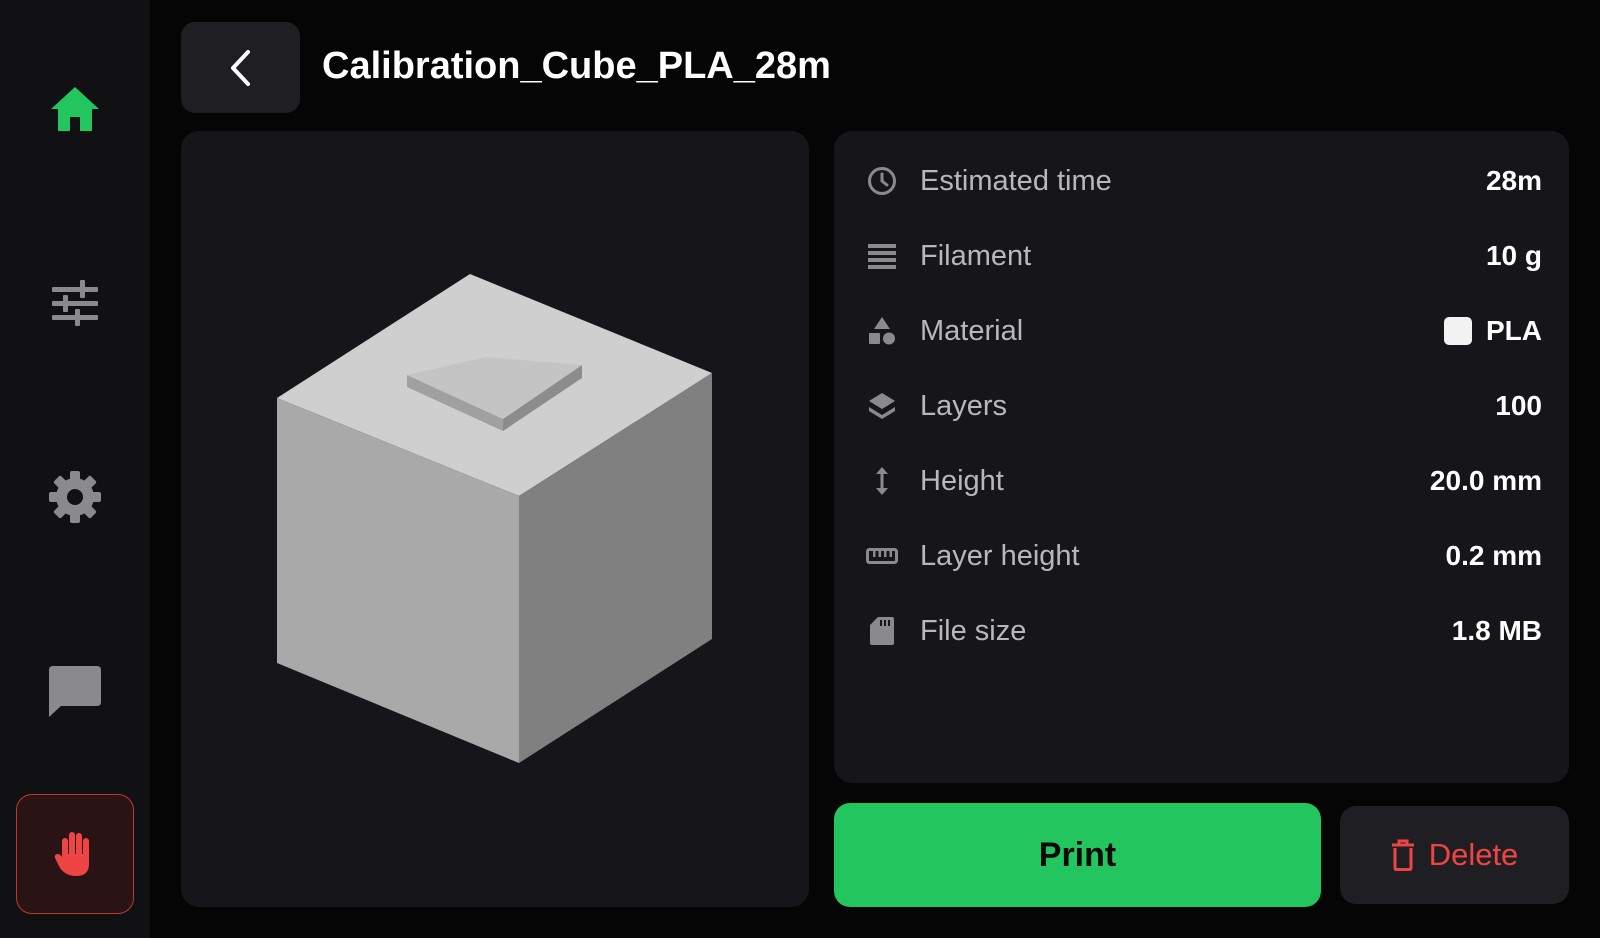  What do you see at coordinates (71, 854) in the screenshot?
I see `hand-stop-icon` at bounding box center [71, 854].